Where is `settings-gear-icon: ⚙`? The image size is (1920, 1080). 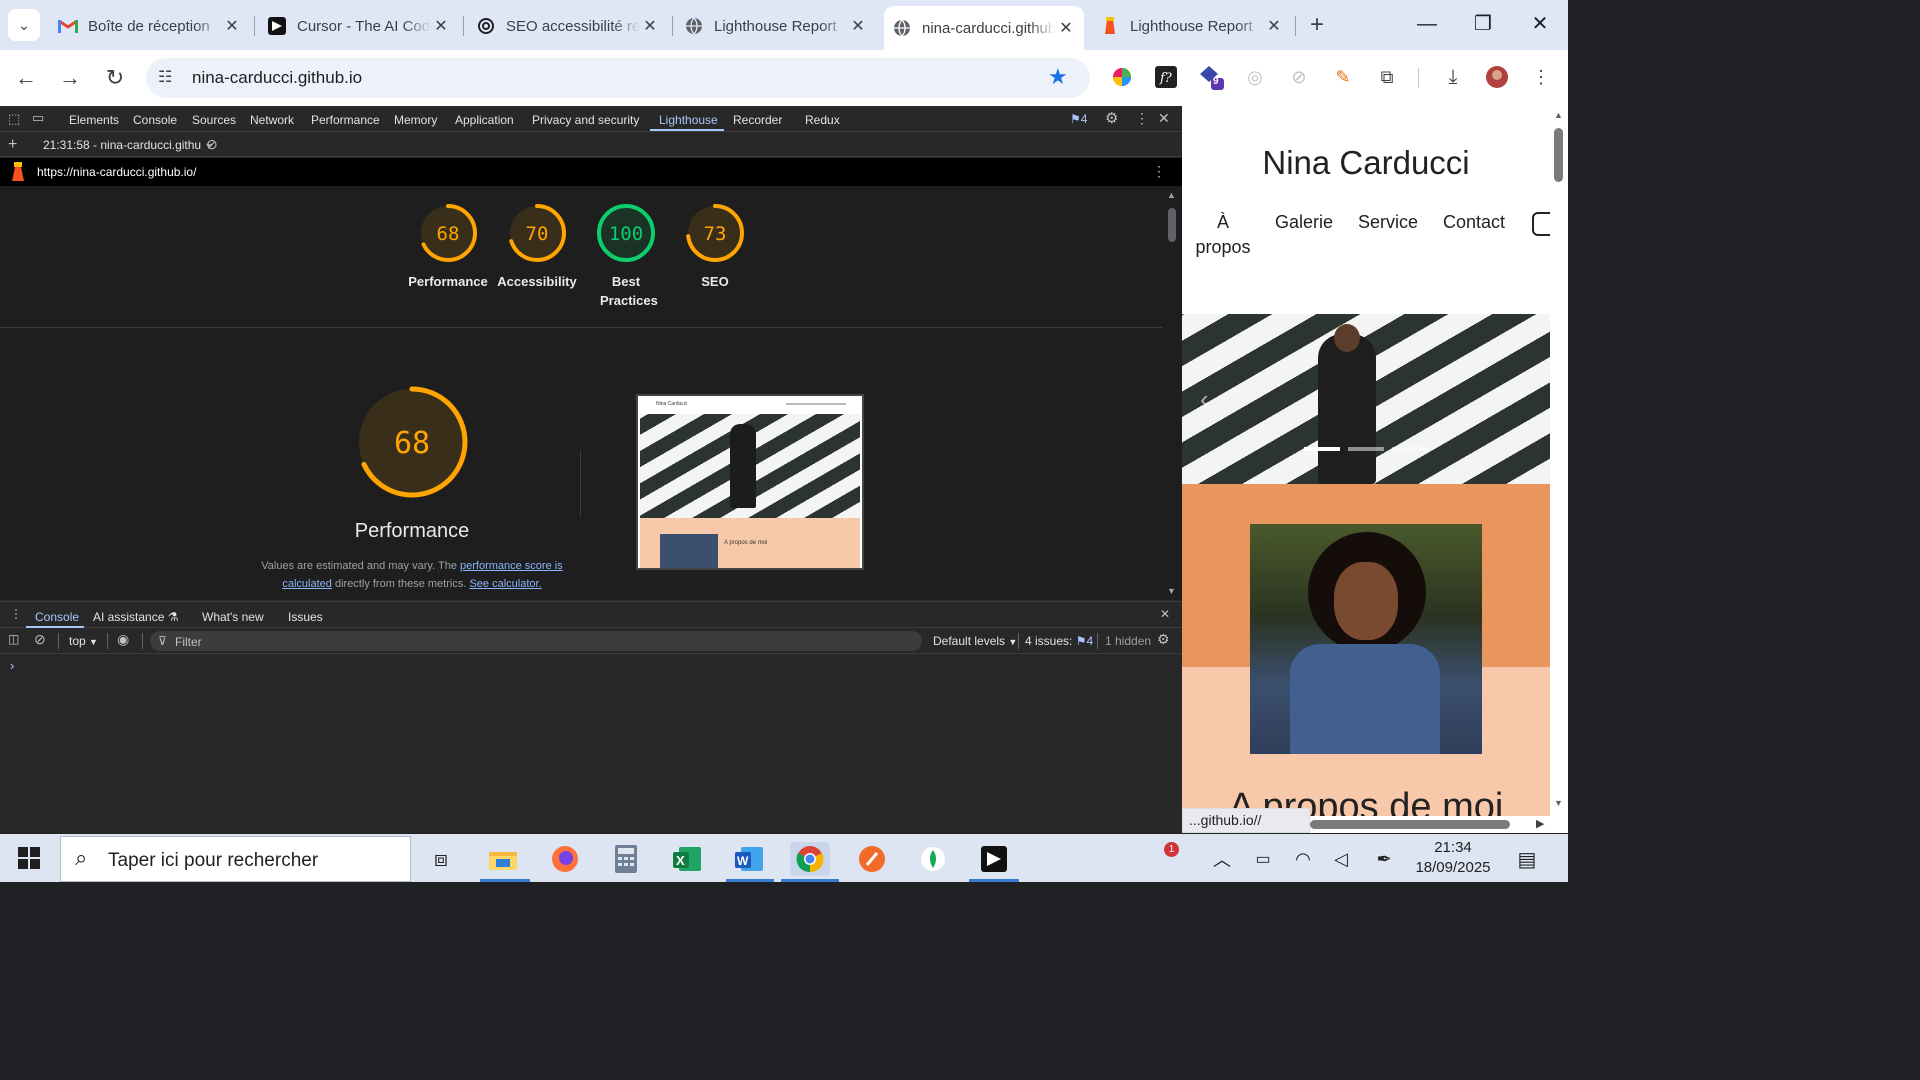
settings-gear-icon: ⚙ is located at coordinates (1111, 118).